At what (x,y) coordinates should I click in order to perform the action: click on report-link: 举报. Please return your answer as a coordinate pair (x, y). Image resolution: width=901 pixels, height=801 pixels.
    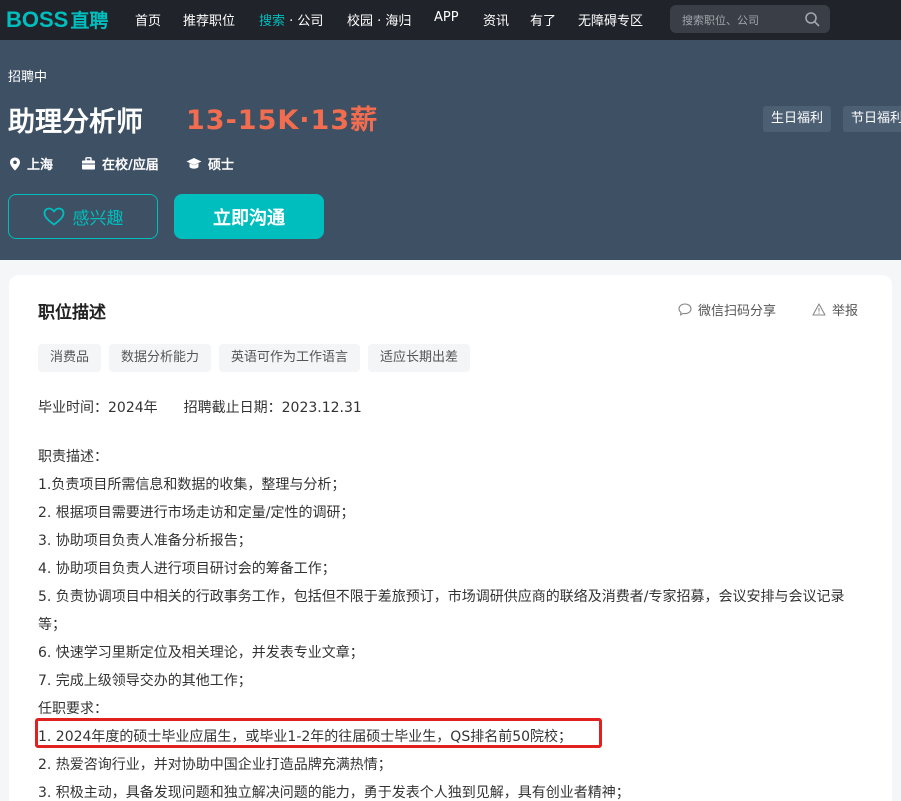
    Looking at the image, I should click on (835, 309).